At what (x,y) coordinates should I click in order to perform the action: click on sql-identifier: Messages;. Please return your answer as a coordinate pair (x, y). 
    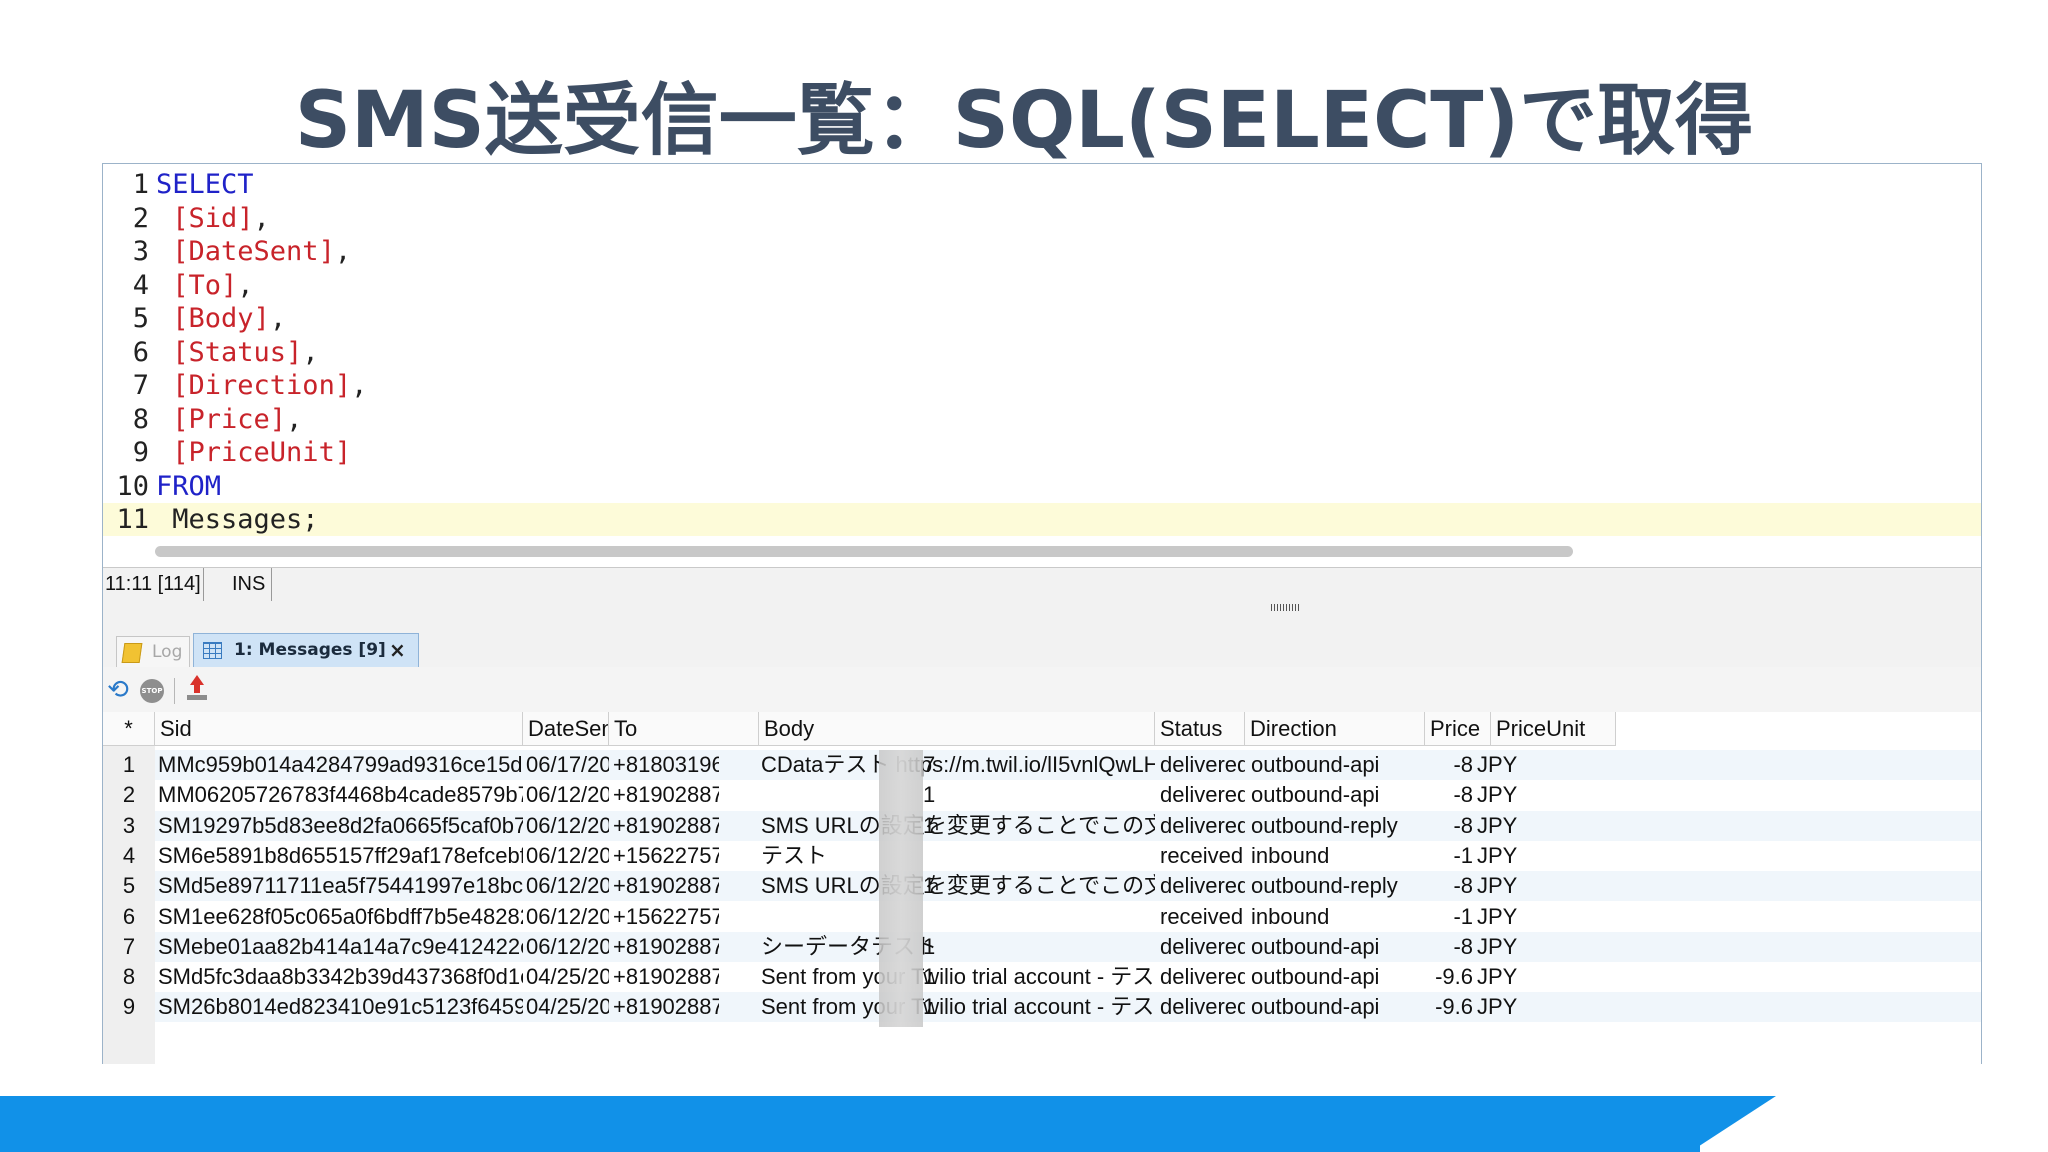
    Looking at the image, I should click on (245, 519).